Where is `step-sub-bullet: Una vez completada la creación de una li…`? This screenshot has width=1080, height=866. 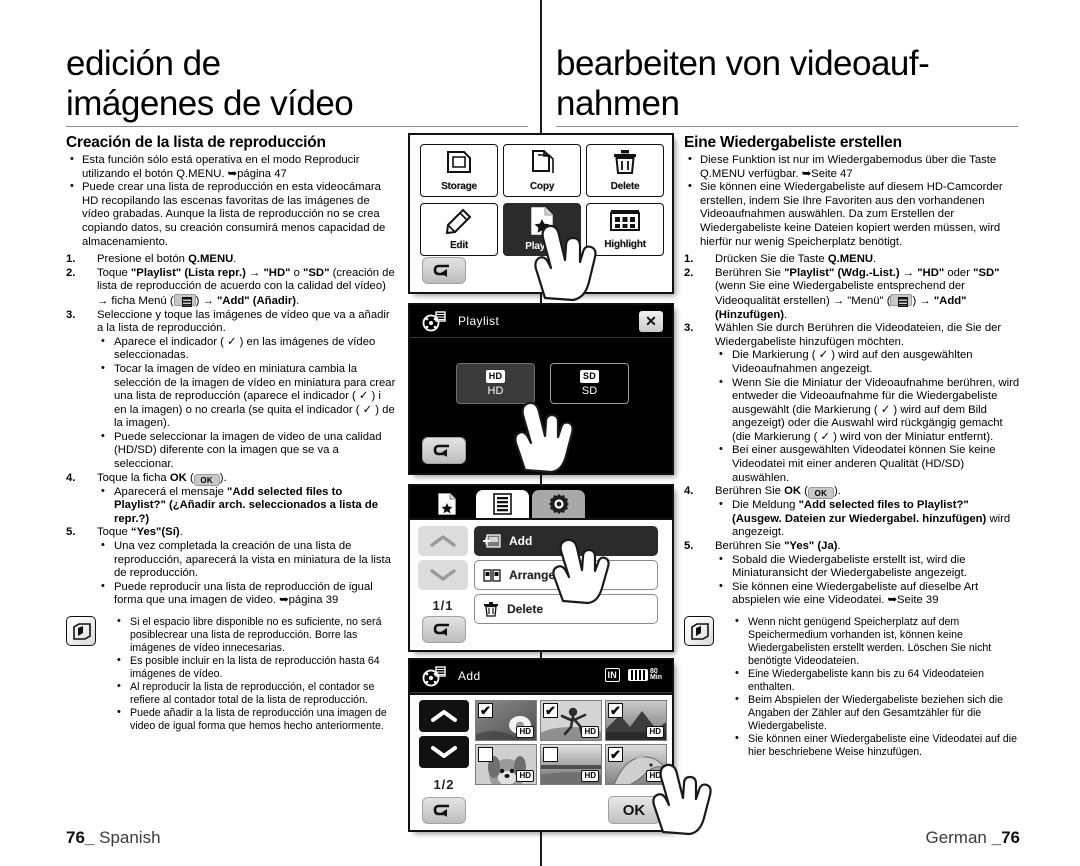 step-sub-bullet: Una vez completada la creación de una li… is located at coordinates (246, 560).